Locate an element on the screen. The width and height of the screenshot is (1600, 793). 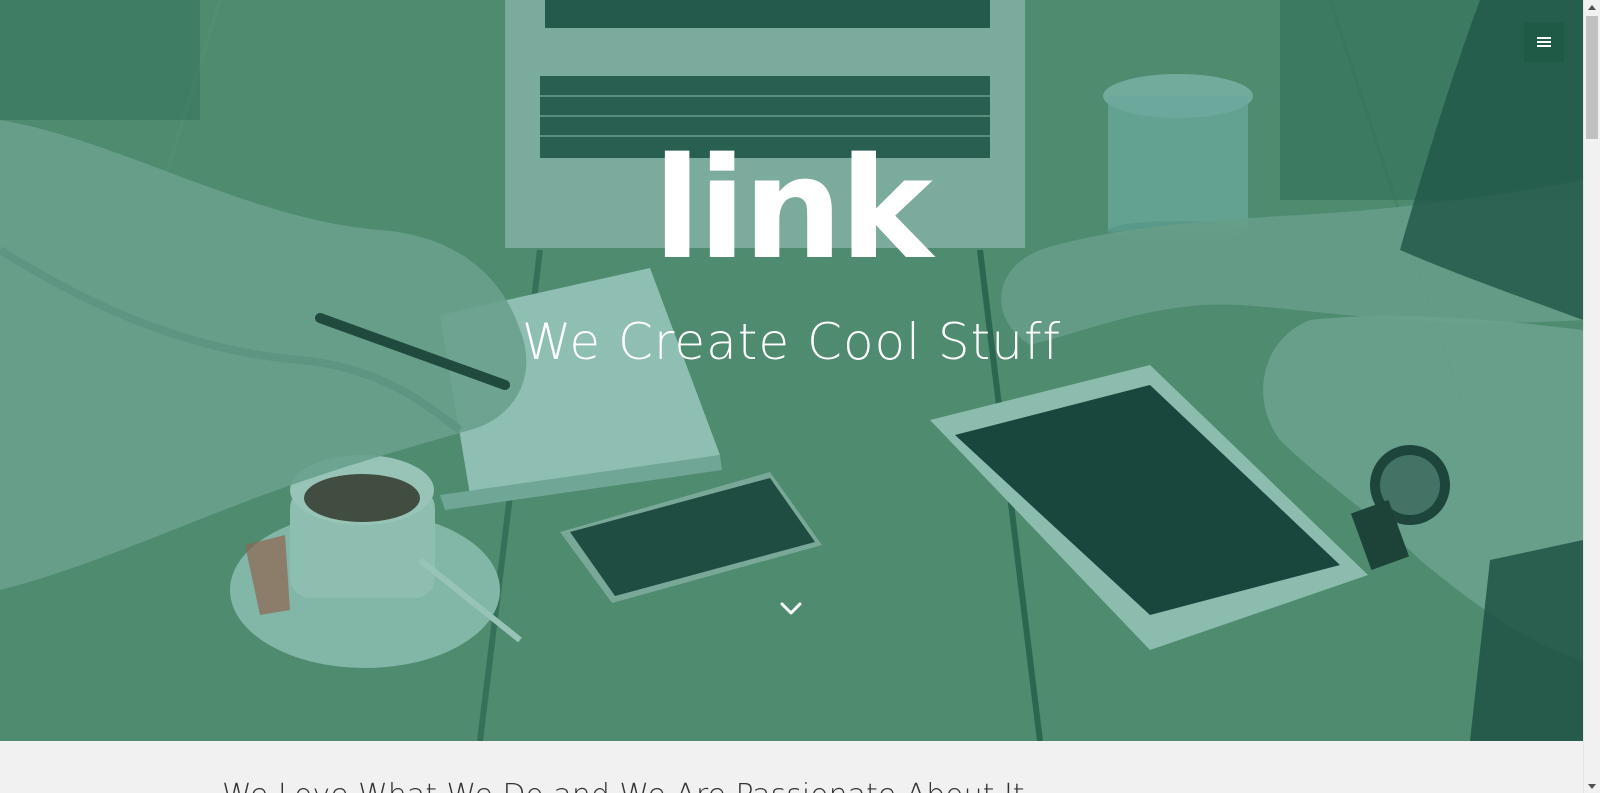
scroll-down-button is located at coordinates (791, 608).